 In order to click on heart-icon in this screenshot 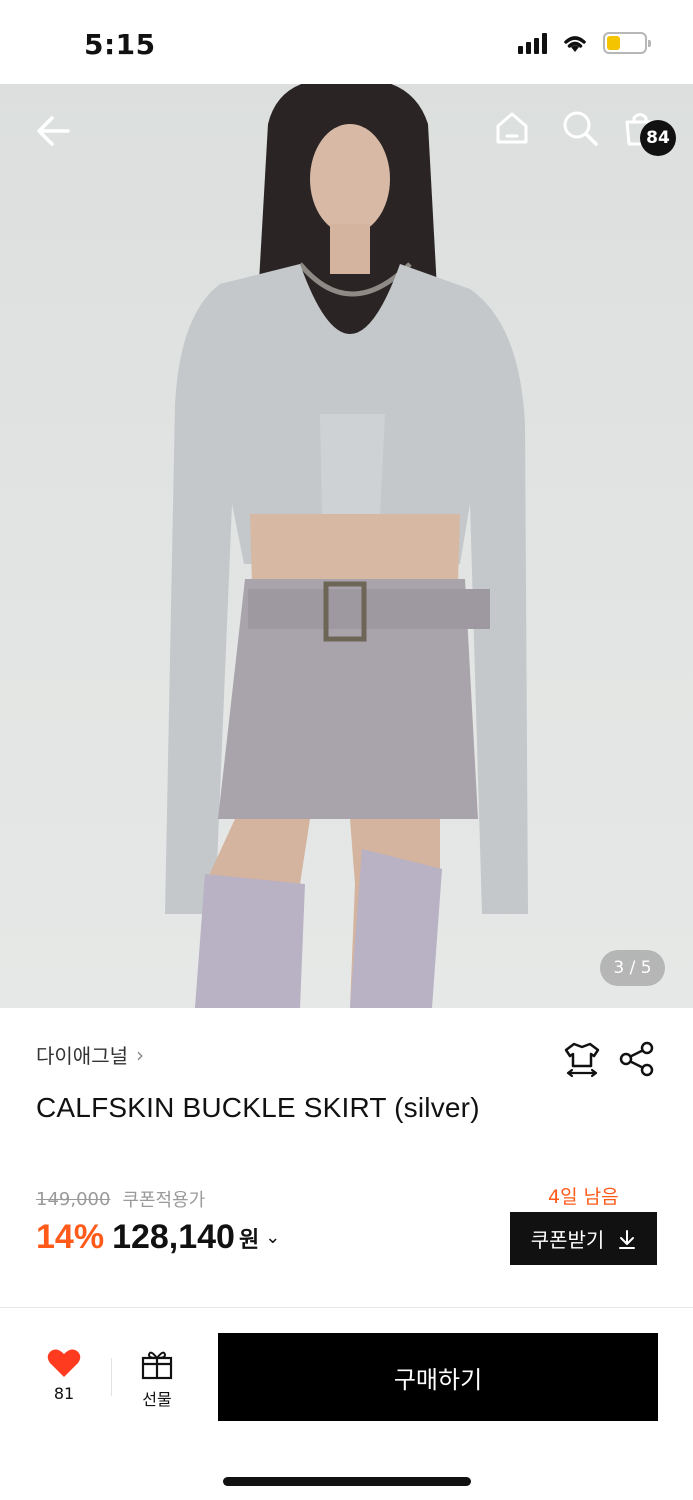, I will do `click(64, 1363)`.